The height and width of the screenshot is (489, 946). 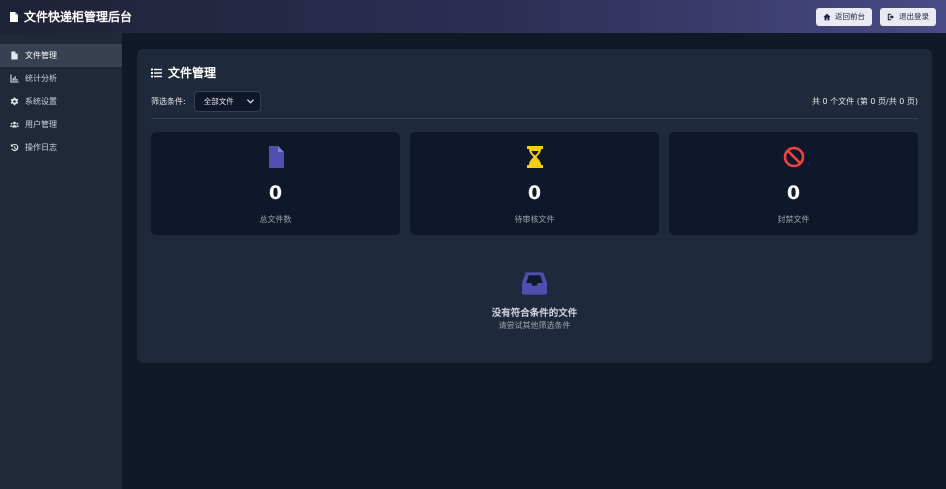 I want to click on empty-state-title: 没有符合条件的文件, so click(x=534, y=313).